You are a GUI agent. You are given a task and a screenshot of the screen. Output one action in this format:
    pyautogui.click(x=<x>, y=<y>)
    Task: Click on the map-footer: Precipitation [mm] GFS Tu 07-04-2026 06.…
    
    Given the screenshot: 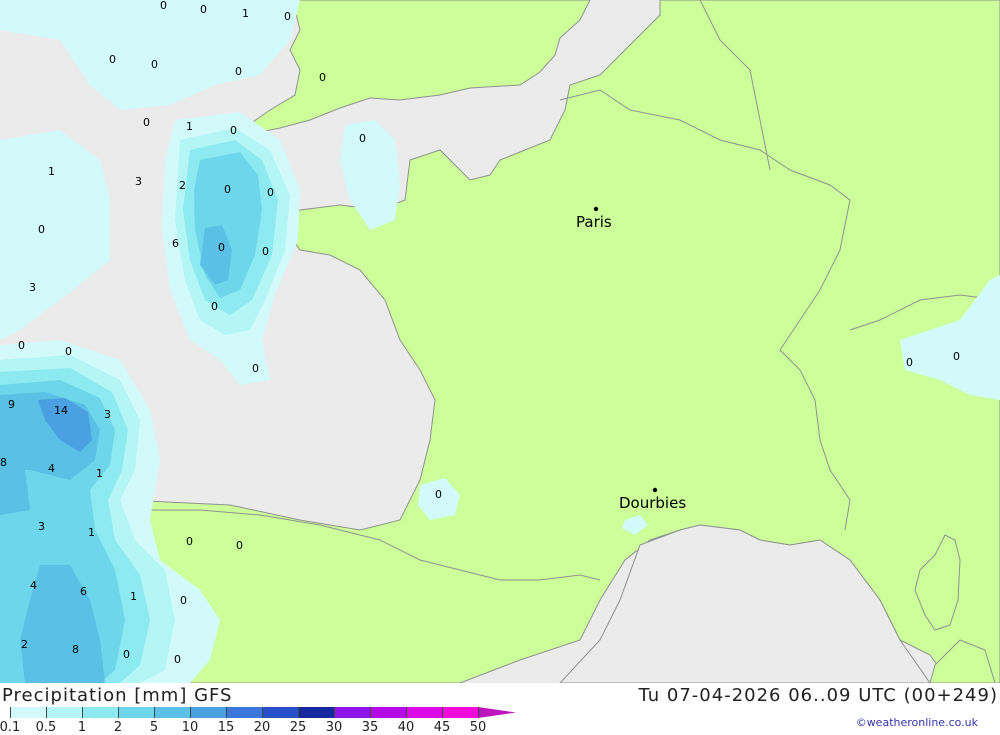 What is the action you would take?
    pyautogui.click(x=500, y=709)
    